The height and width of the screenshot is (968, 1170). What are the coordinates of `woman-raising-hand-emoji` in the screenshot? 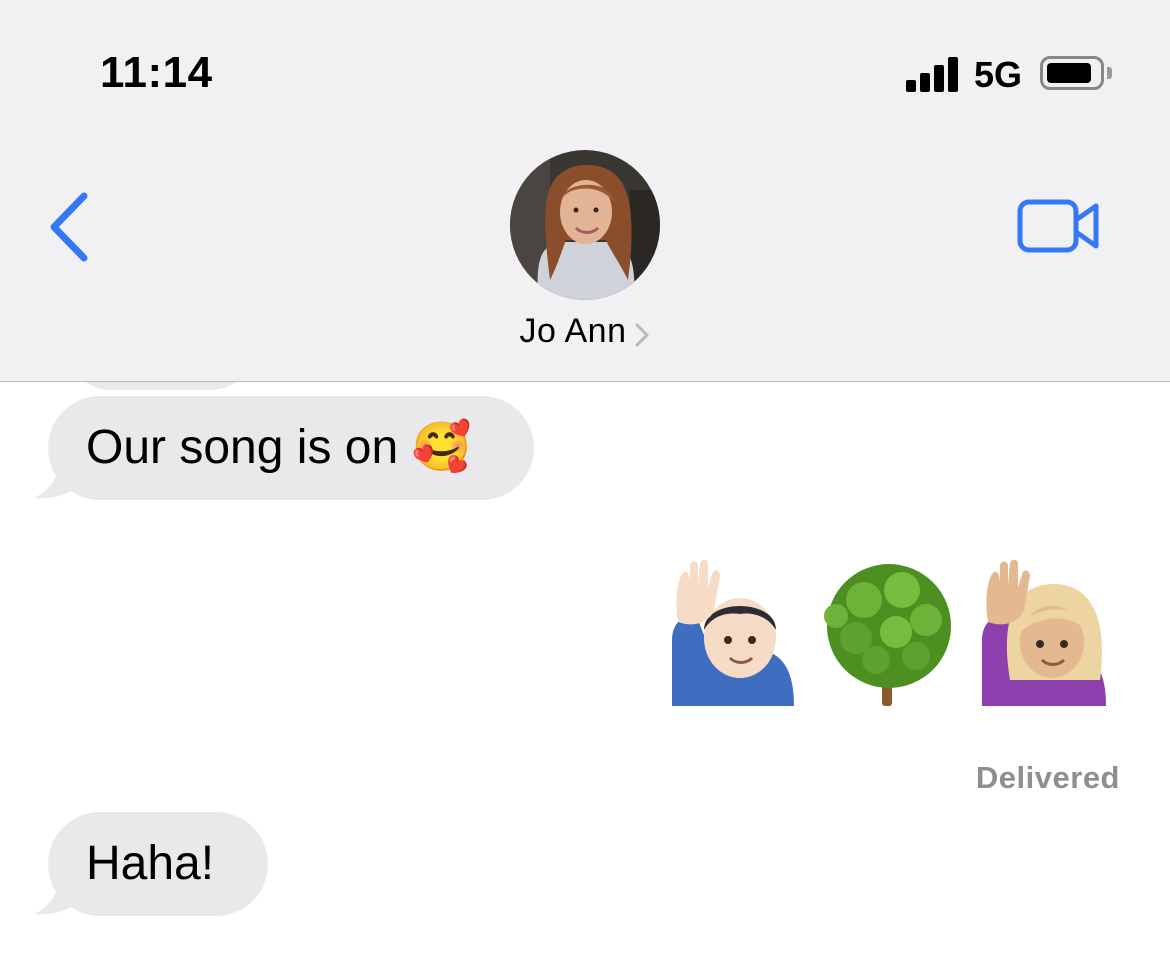 It's located at (1044, 633).